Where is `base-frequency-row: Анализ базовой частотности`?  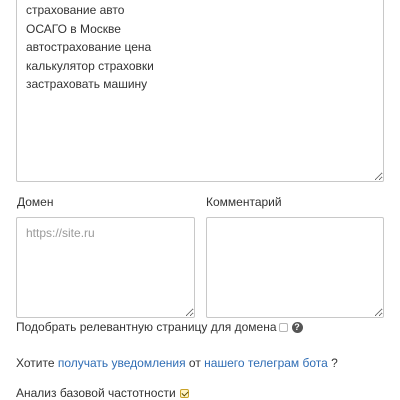
base-frequency-row: Анализ базовой частотности is located at coordinates (102, 393).